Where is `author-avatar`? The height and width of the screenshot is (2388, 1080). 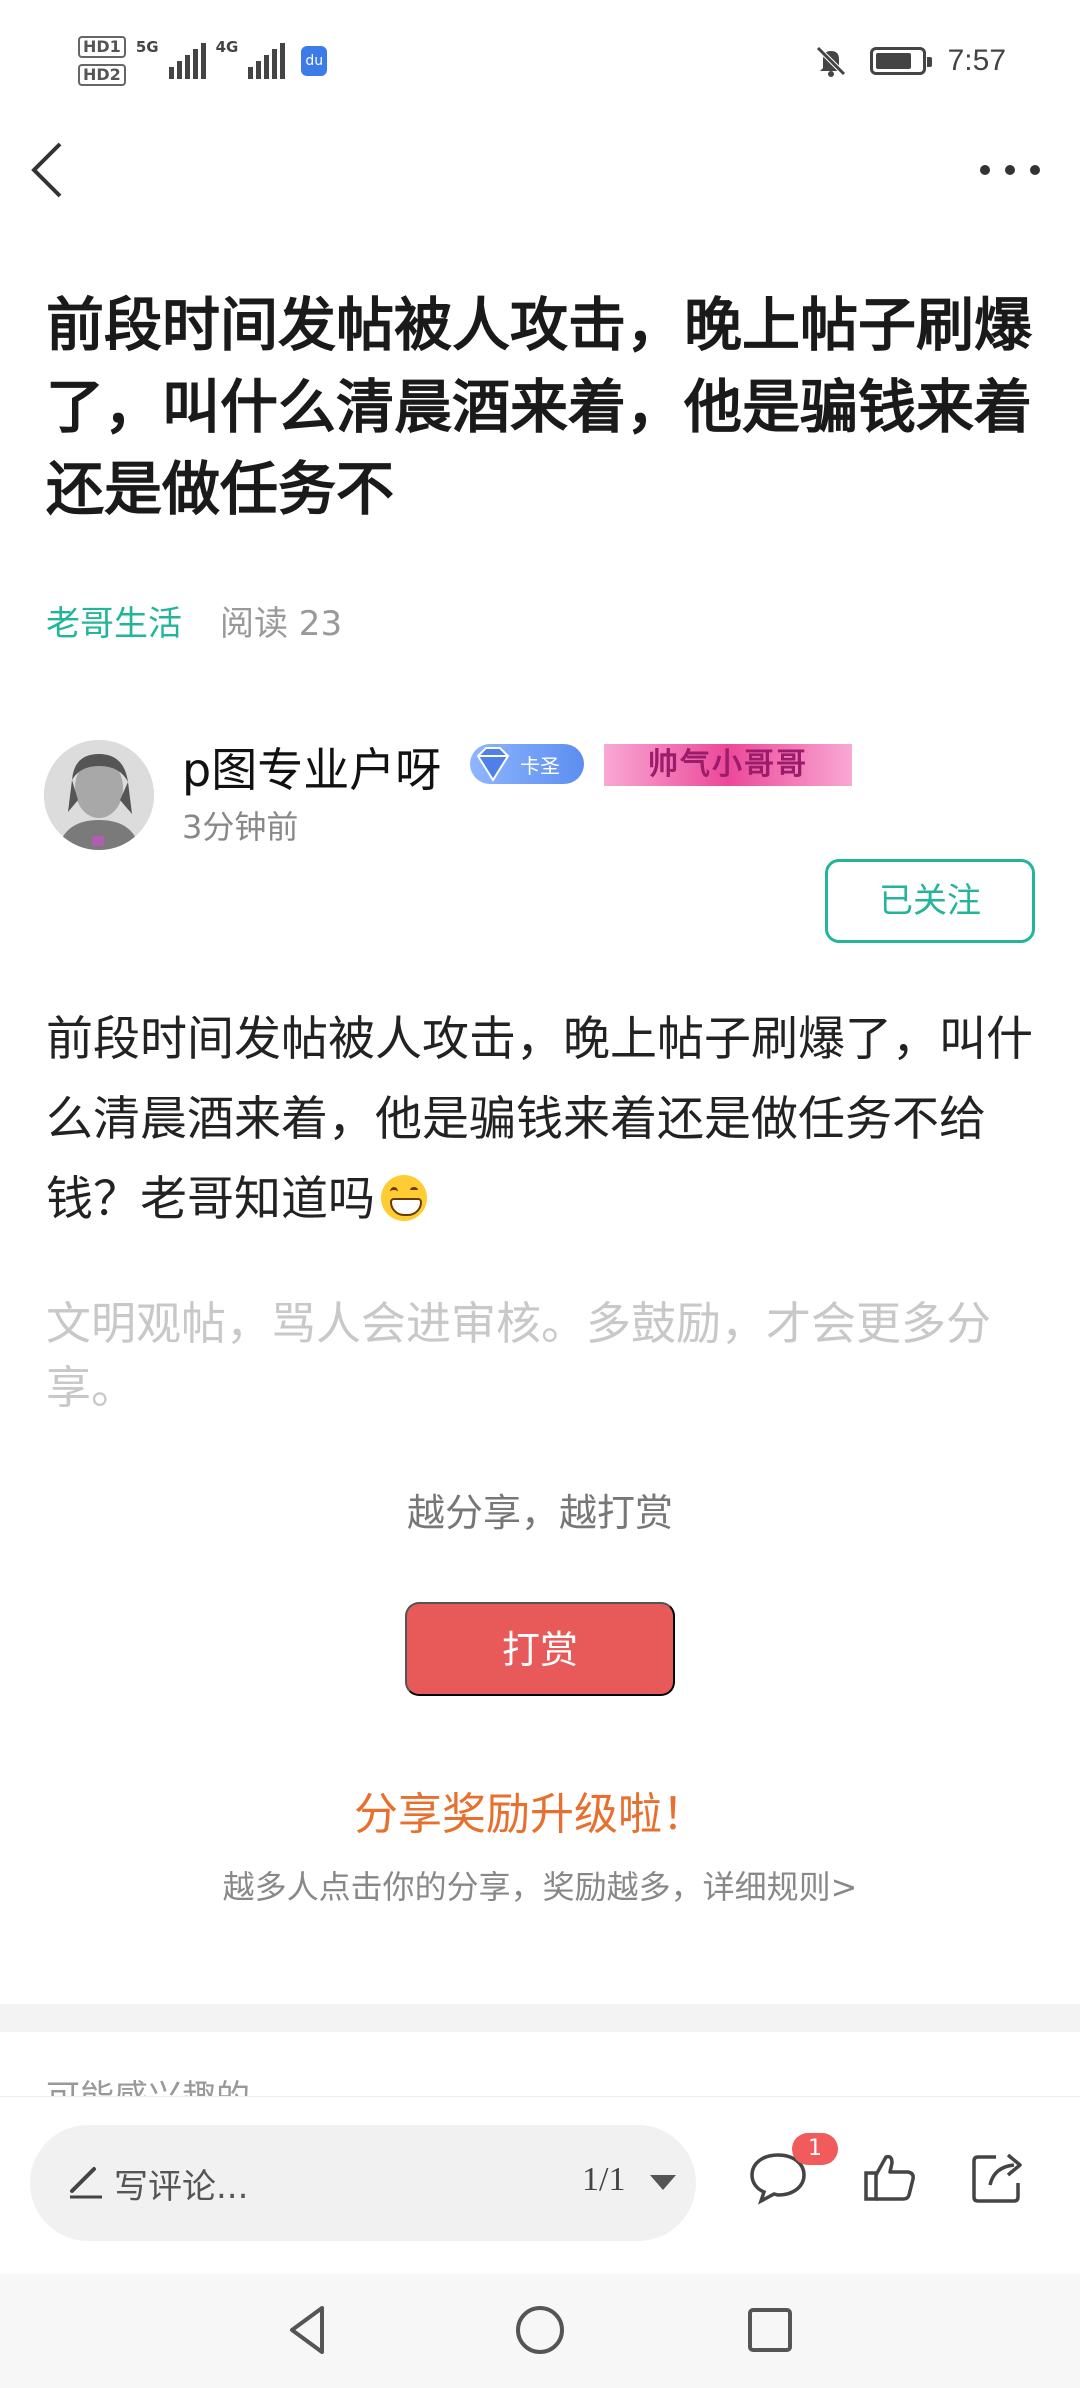
author-avatar is located at coordinates (99, 795).